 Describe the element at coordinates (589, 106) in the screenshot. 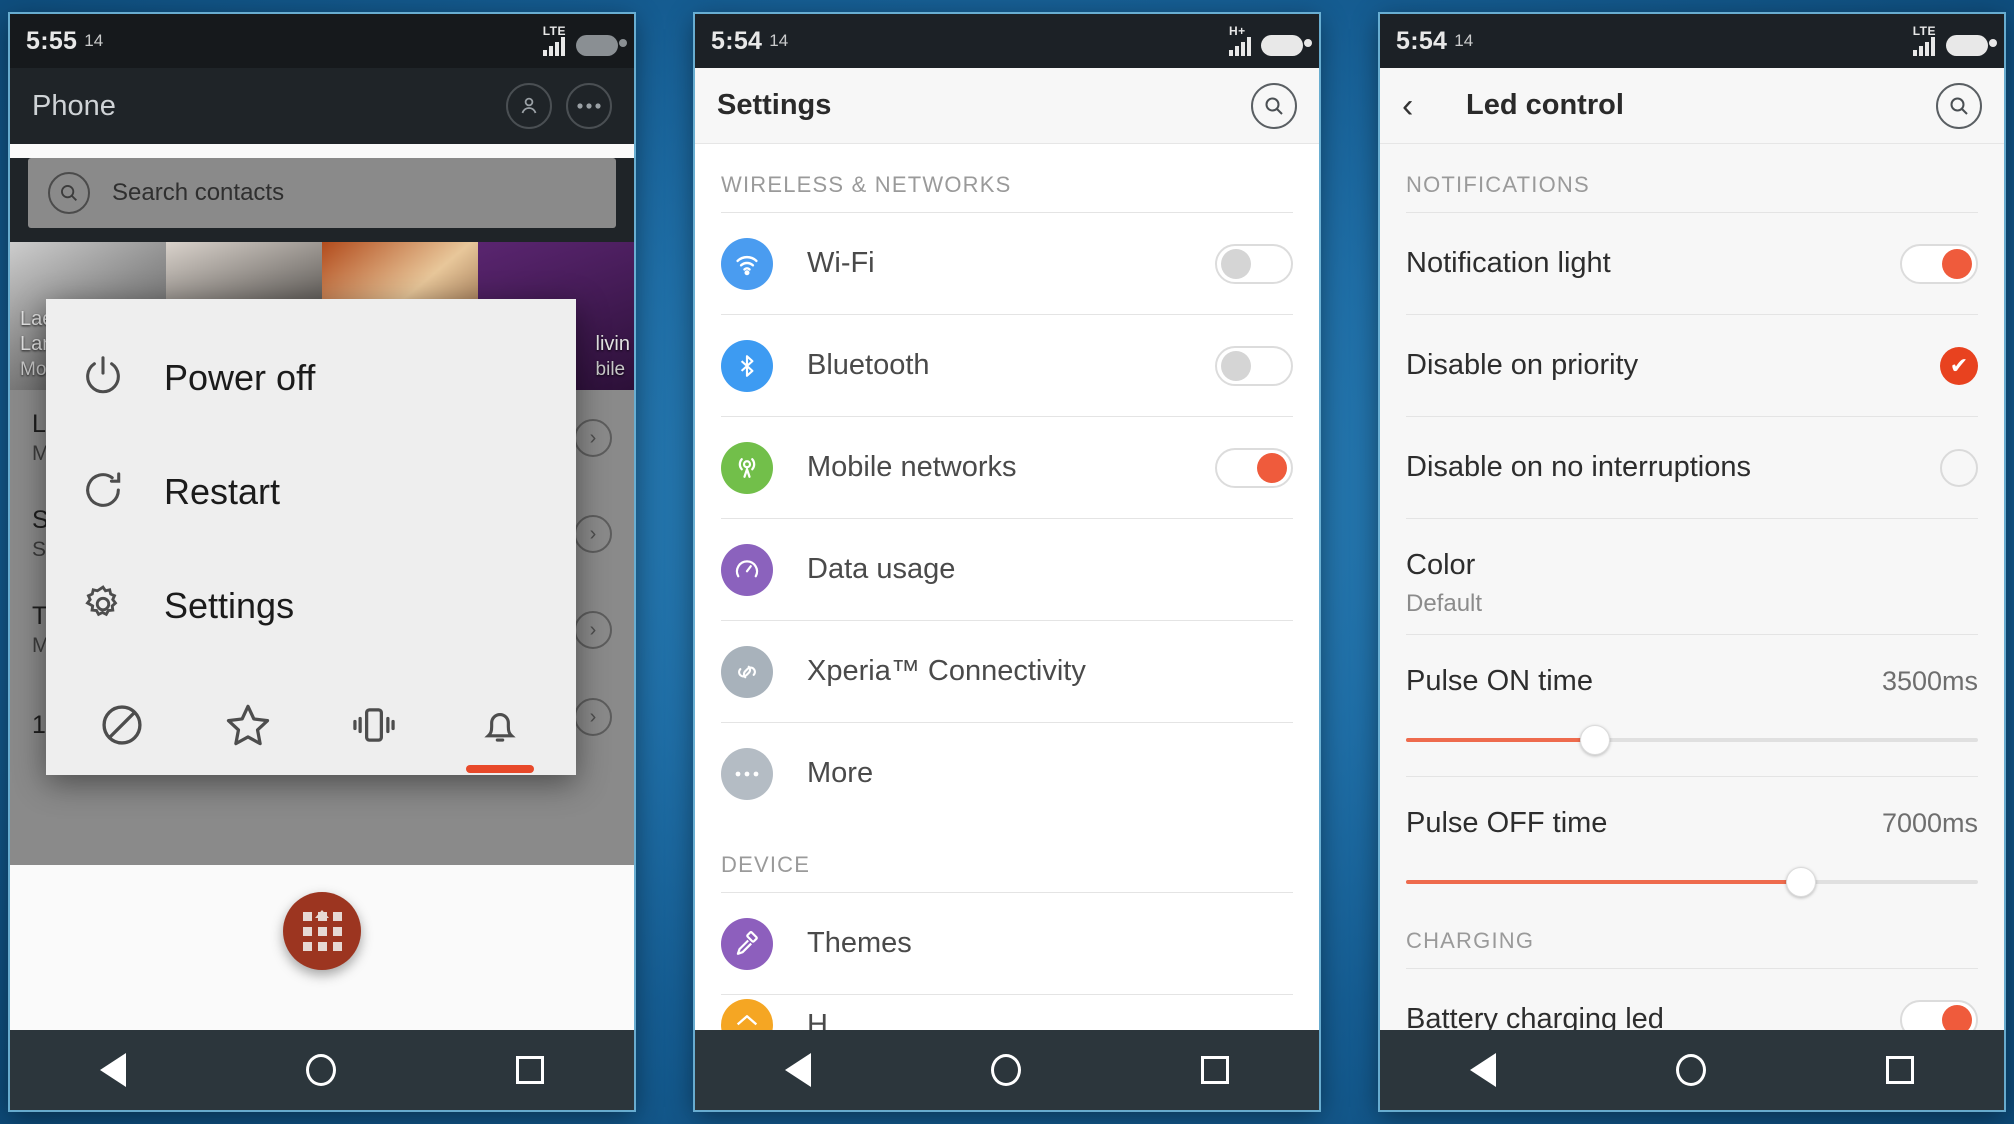

I see `more-vert-icon` at that location.